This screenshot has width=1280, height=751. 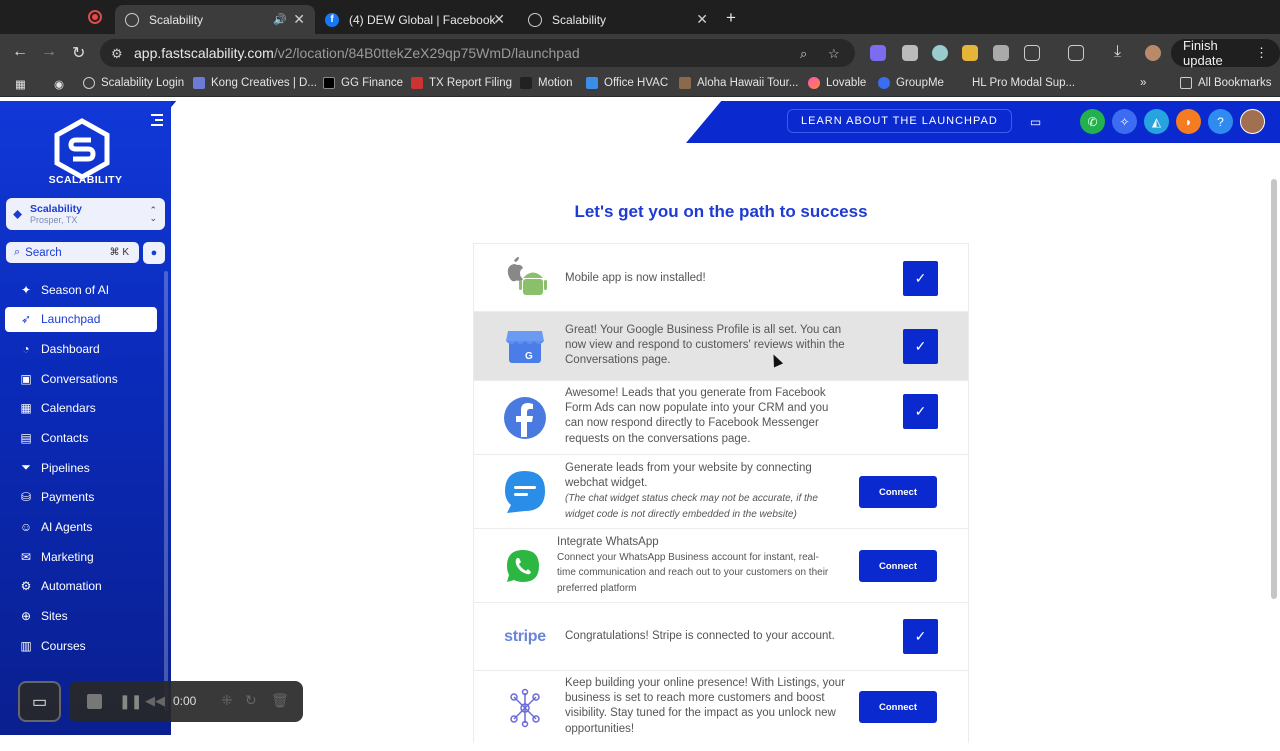 I want to click on sidebar-item-automation: ⚙ Automation, so click(x=81, y=586).